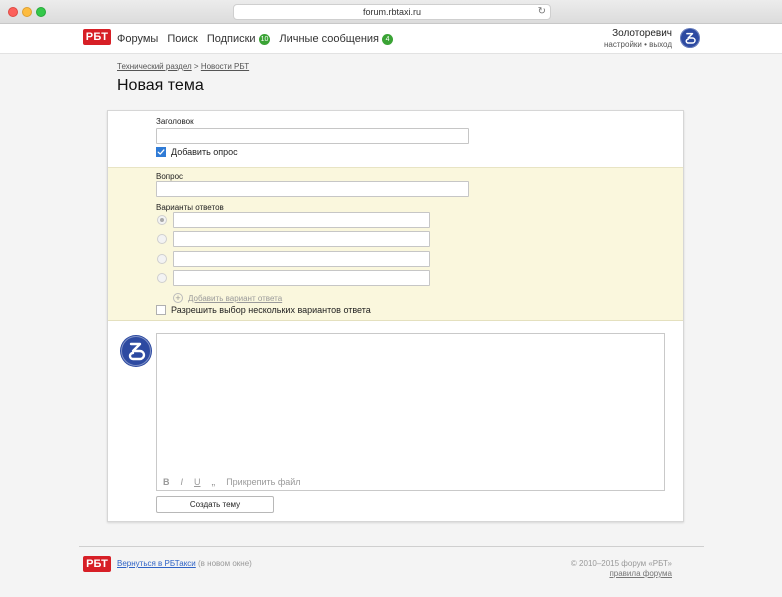 Image resolution: width=782 pixels, height=597 pixels. Describe the element at coordinates (263, 482) in the screenshot. I see `attach-file-button: Прикрепить файл` at that location.